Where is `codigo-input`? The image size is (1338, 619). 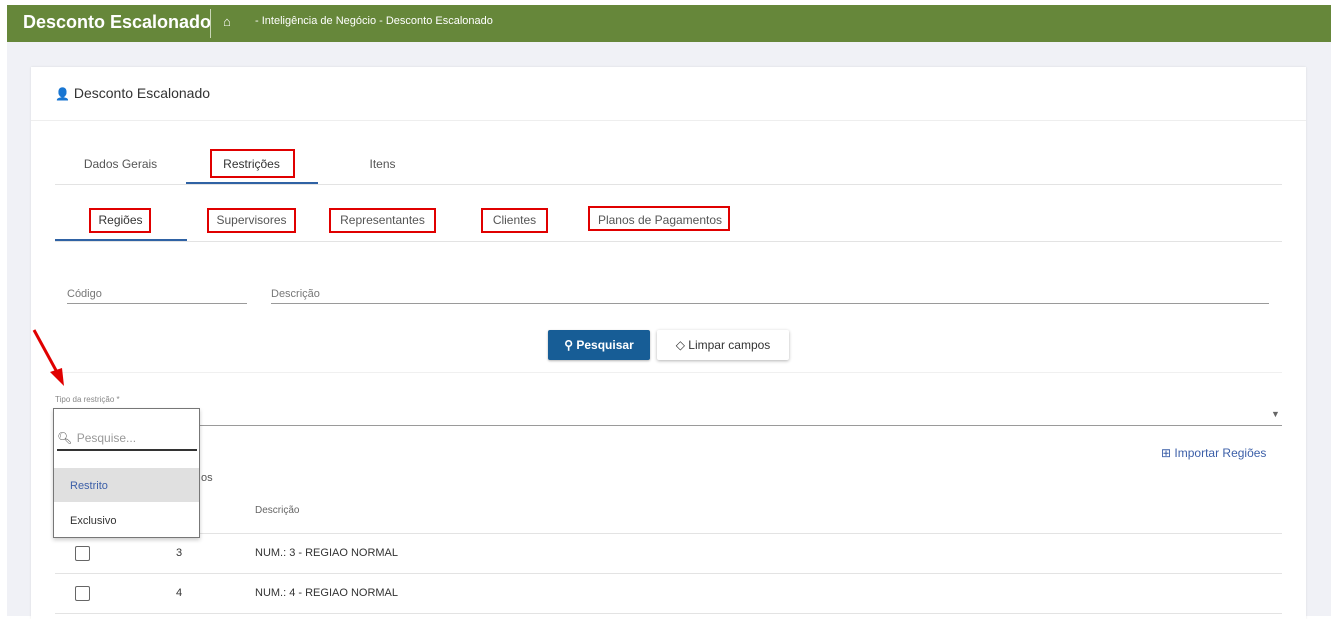
codigo-input is located at coordinates (157, 303).